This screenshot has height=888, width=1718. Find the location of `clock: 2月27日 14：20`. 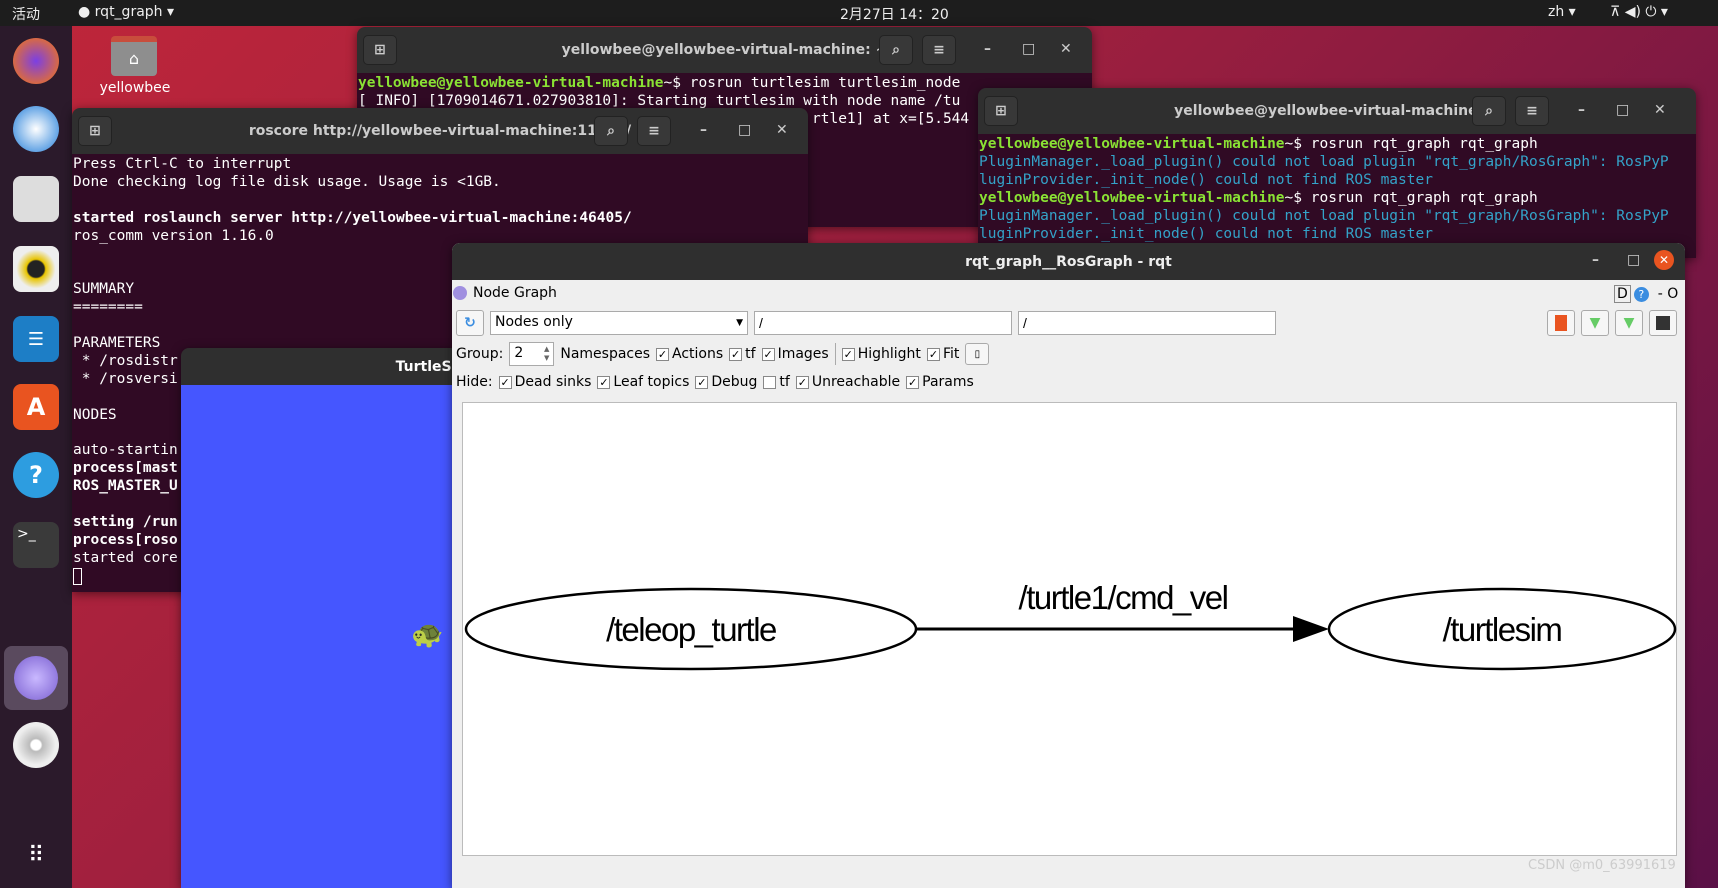

clock: 2月27日 14：20 is located at coordinates (894, 14).